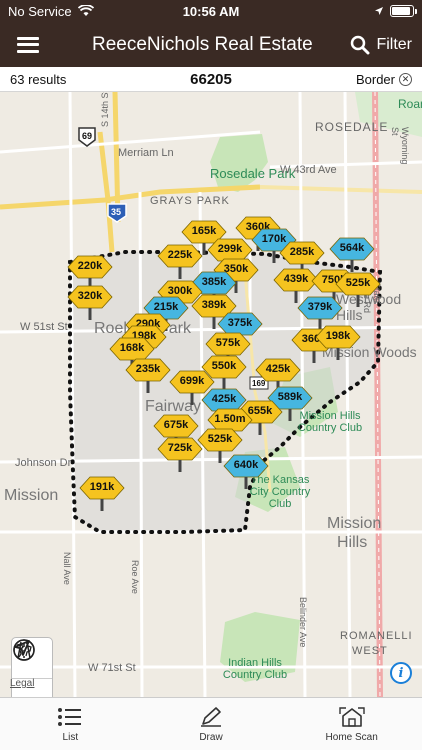 The width and height of the screenshot is (422, 750). What do you see at coordinates (148, 375) in the screenshot?
I see `listing-marker: 235k` at bounding box center [148, 375].